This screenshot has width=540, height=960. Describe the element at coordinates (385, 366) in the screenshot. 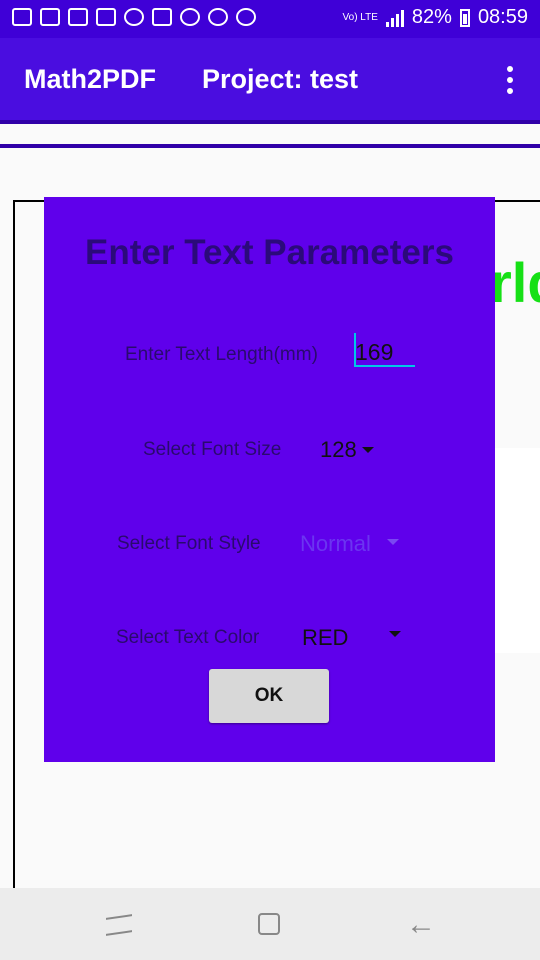

I see `text-length-underline` at that location.